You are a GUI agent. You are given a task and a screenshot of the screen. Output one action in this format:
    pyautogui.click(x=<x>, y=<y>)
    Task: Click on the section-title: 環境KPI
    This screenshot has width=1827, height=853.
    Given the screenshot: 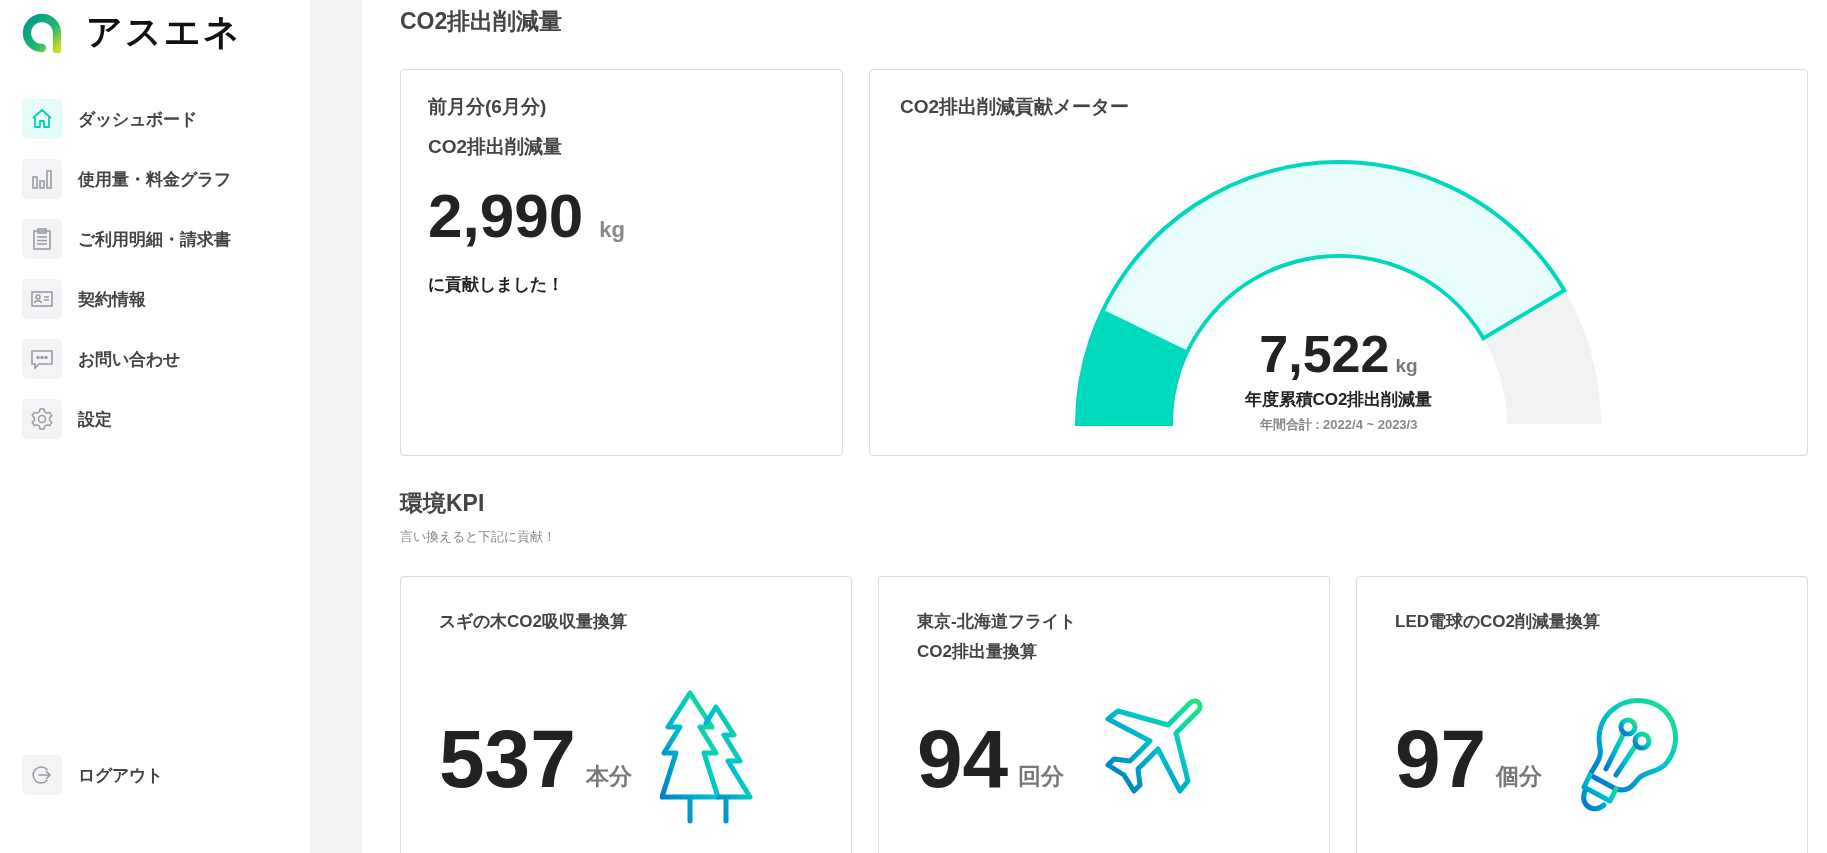 What is the action you would take?
    pyautogui.click(x=443, y=503)
    